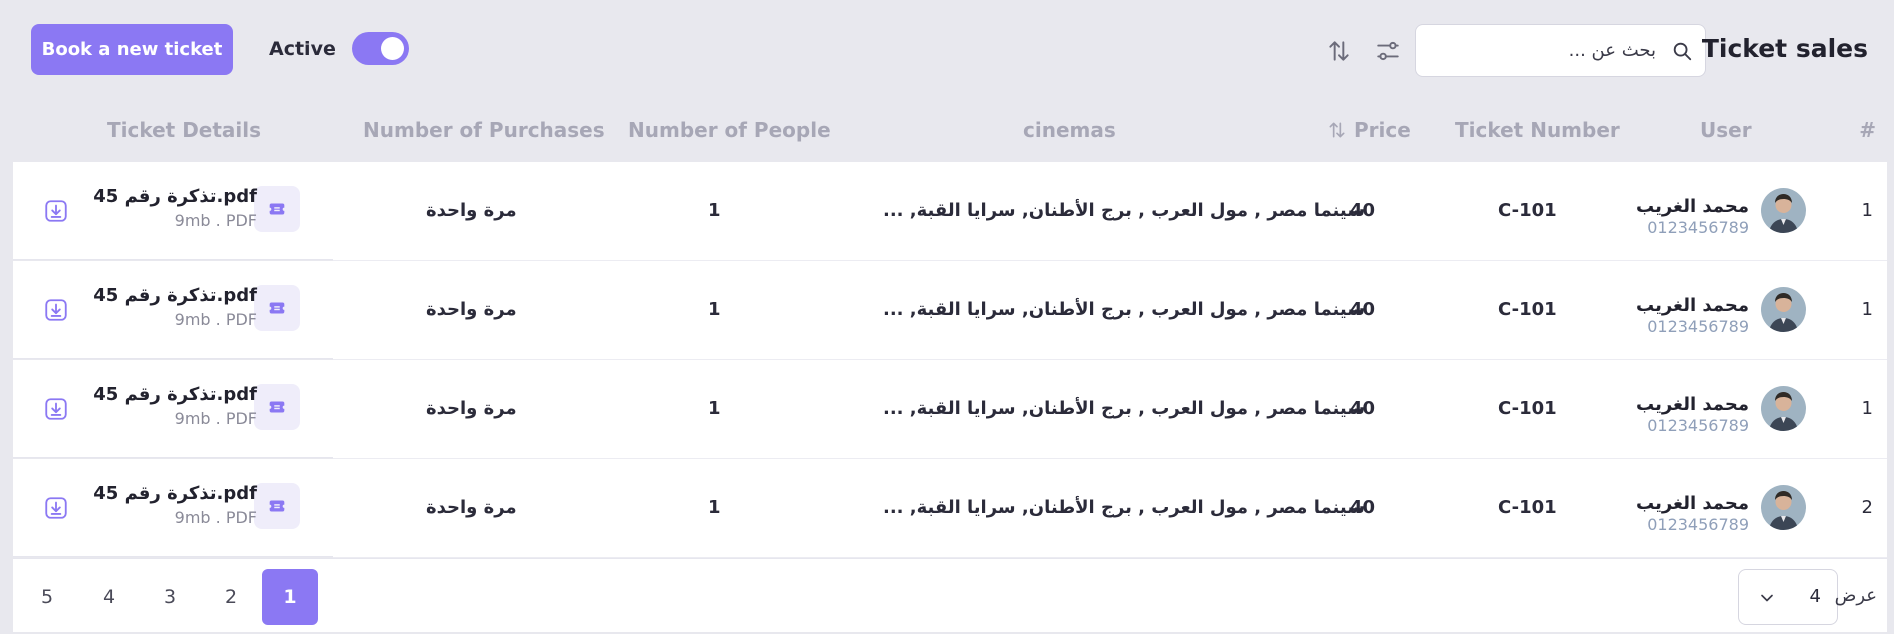 The width and height of the screenshot is (1894, 634). I want to click on search-box, so click(1560, 50).